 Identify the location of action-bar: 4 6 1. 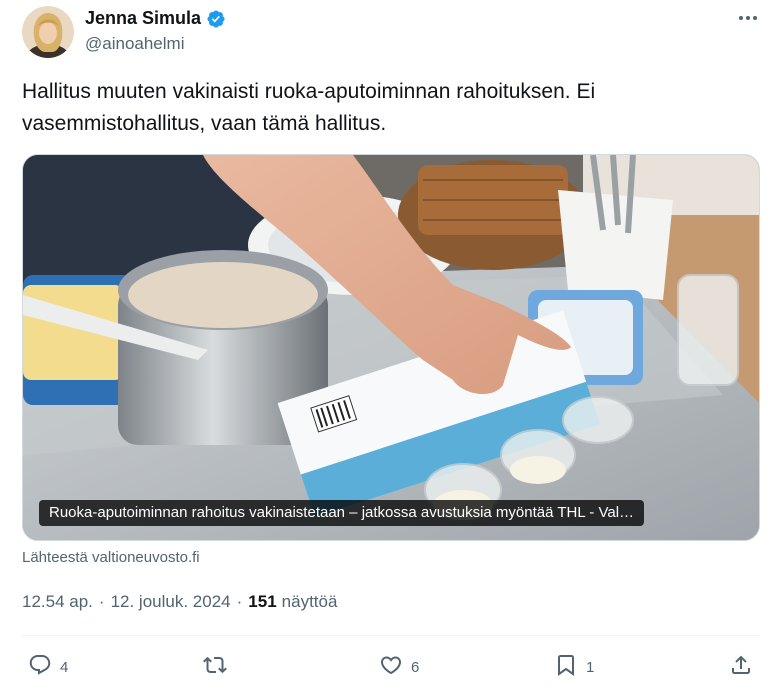
(385, 667).